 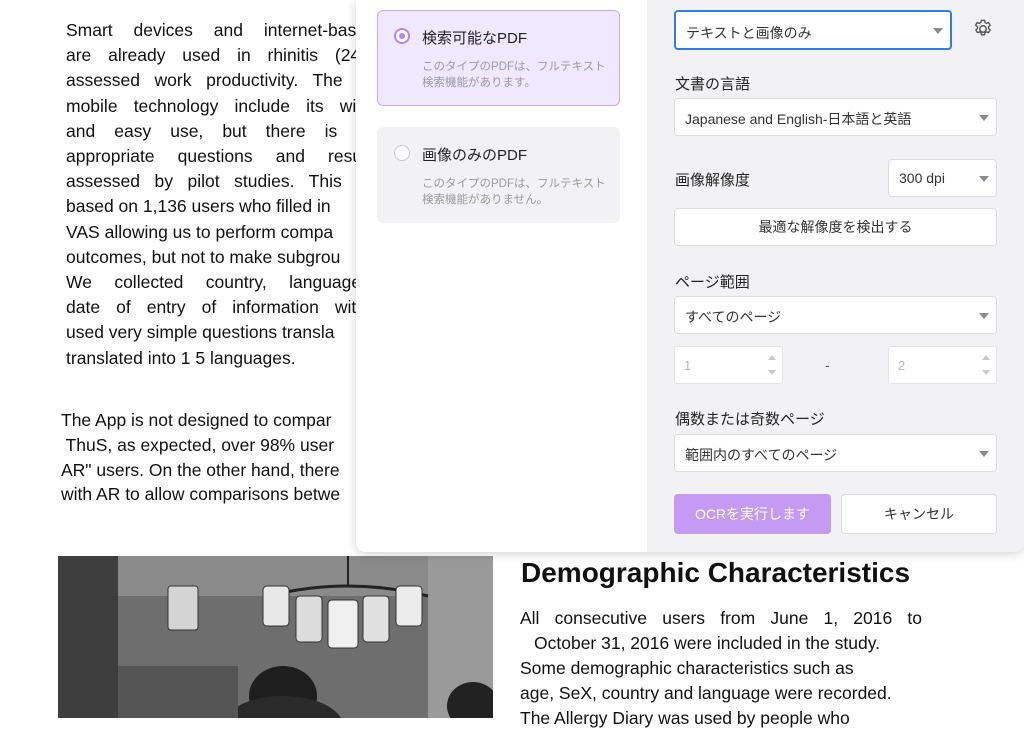 What do you see at coordinates (687, 668) in the screenshot?
I see `document-line: Some demographic characteristics such as` at bounding box center [687, 668].